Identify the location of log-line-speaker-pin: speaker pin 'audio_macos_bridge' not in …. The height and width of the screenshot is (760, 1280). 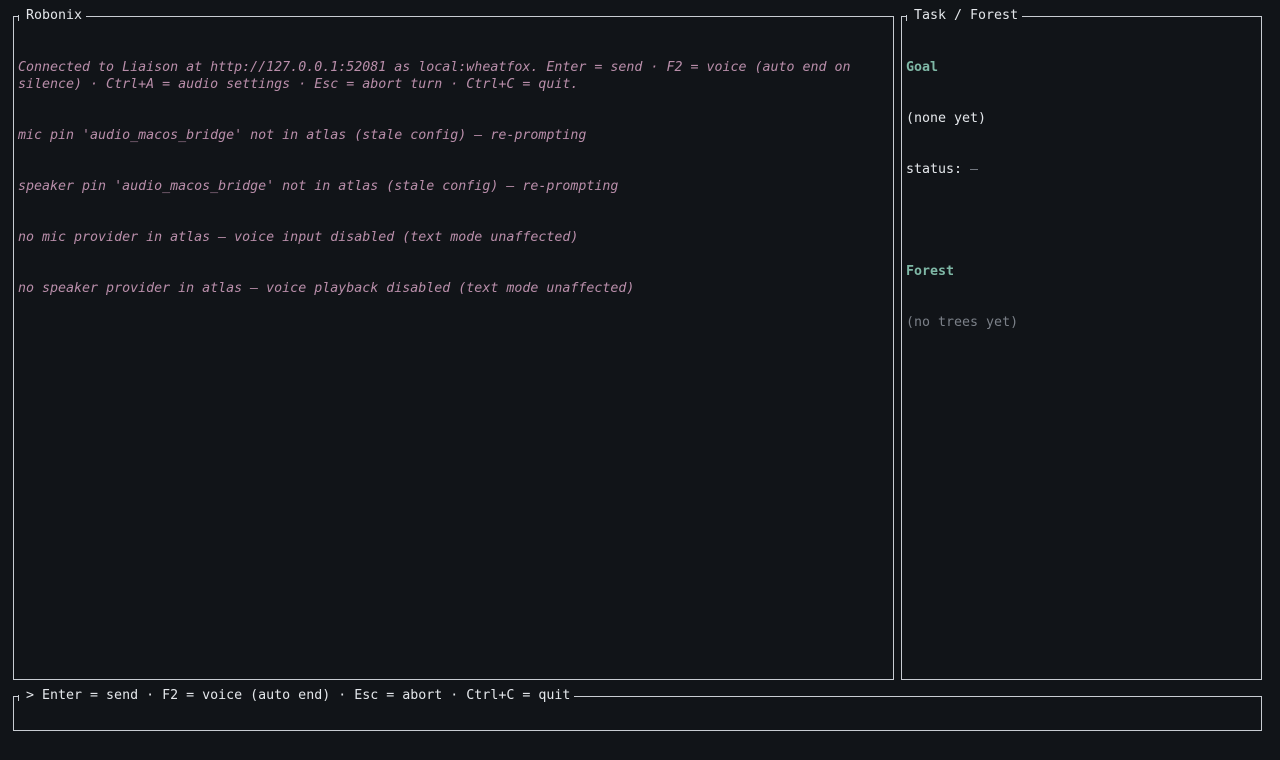
(318, 186).